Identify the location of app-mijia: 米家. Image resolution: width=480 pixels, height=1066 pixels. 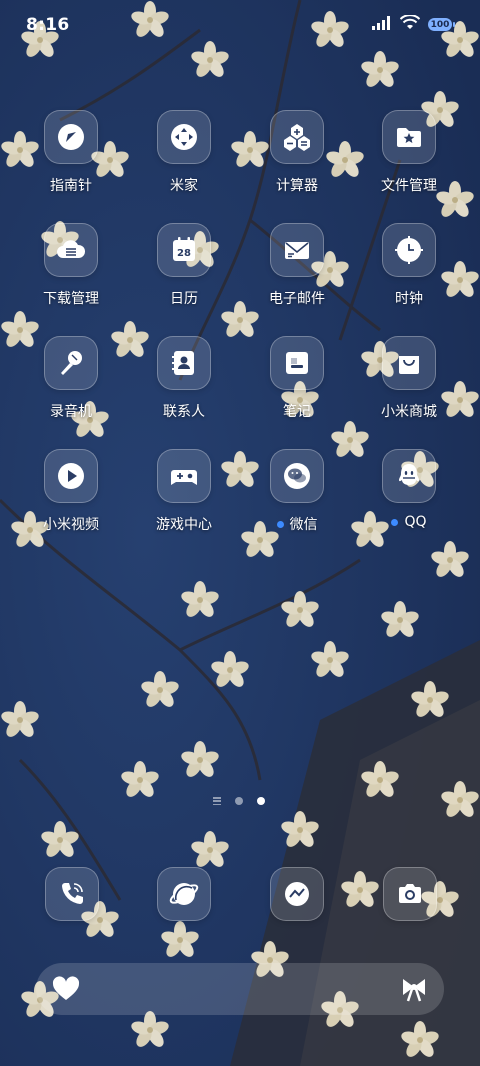
(184, 152).